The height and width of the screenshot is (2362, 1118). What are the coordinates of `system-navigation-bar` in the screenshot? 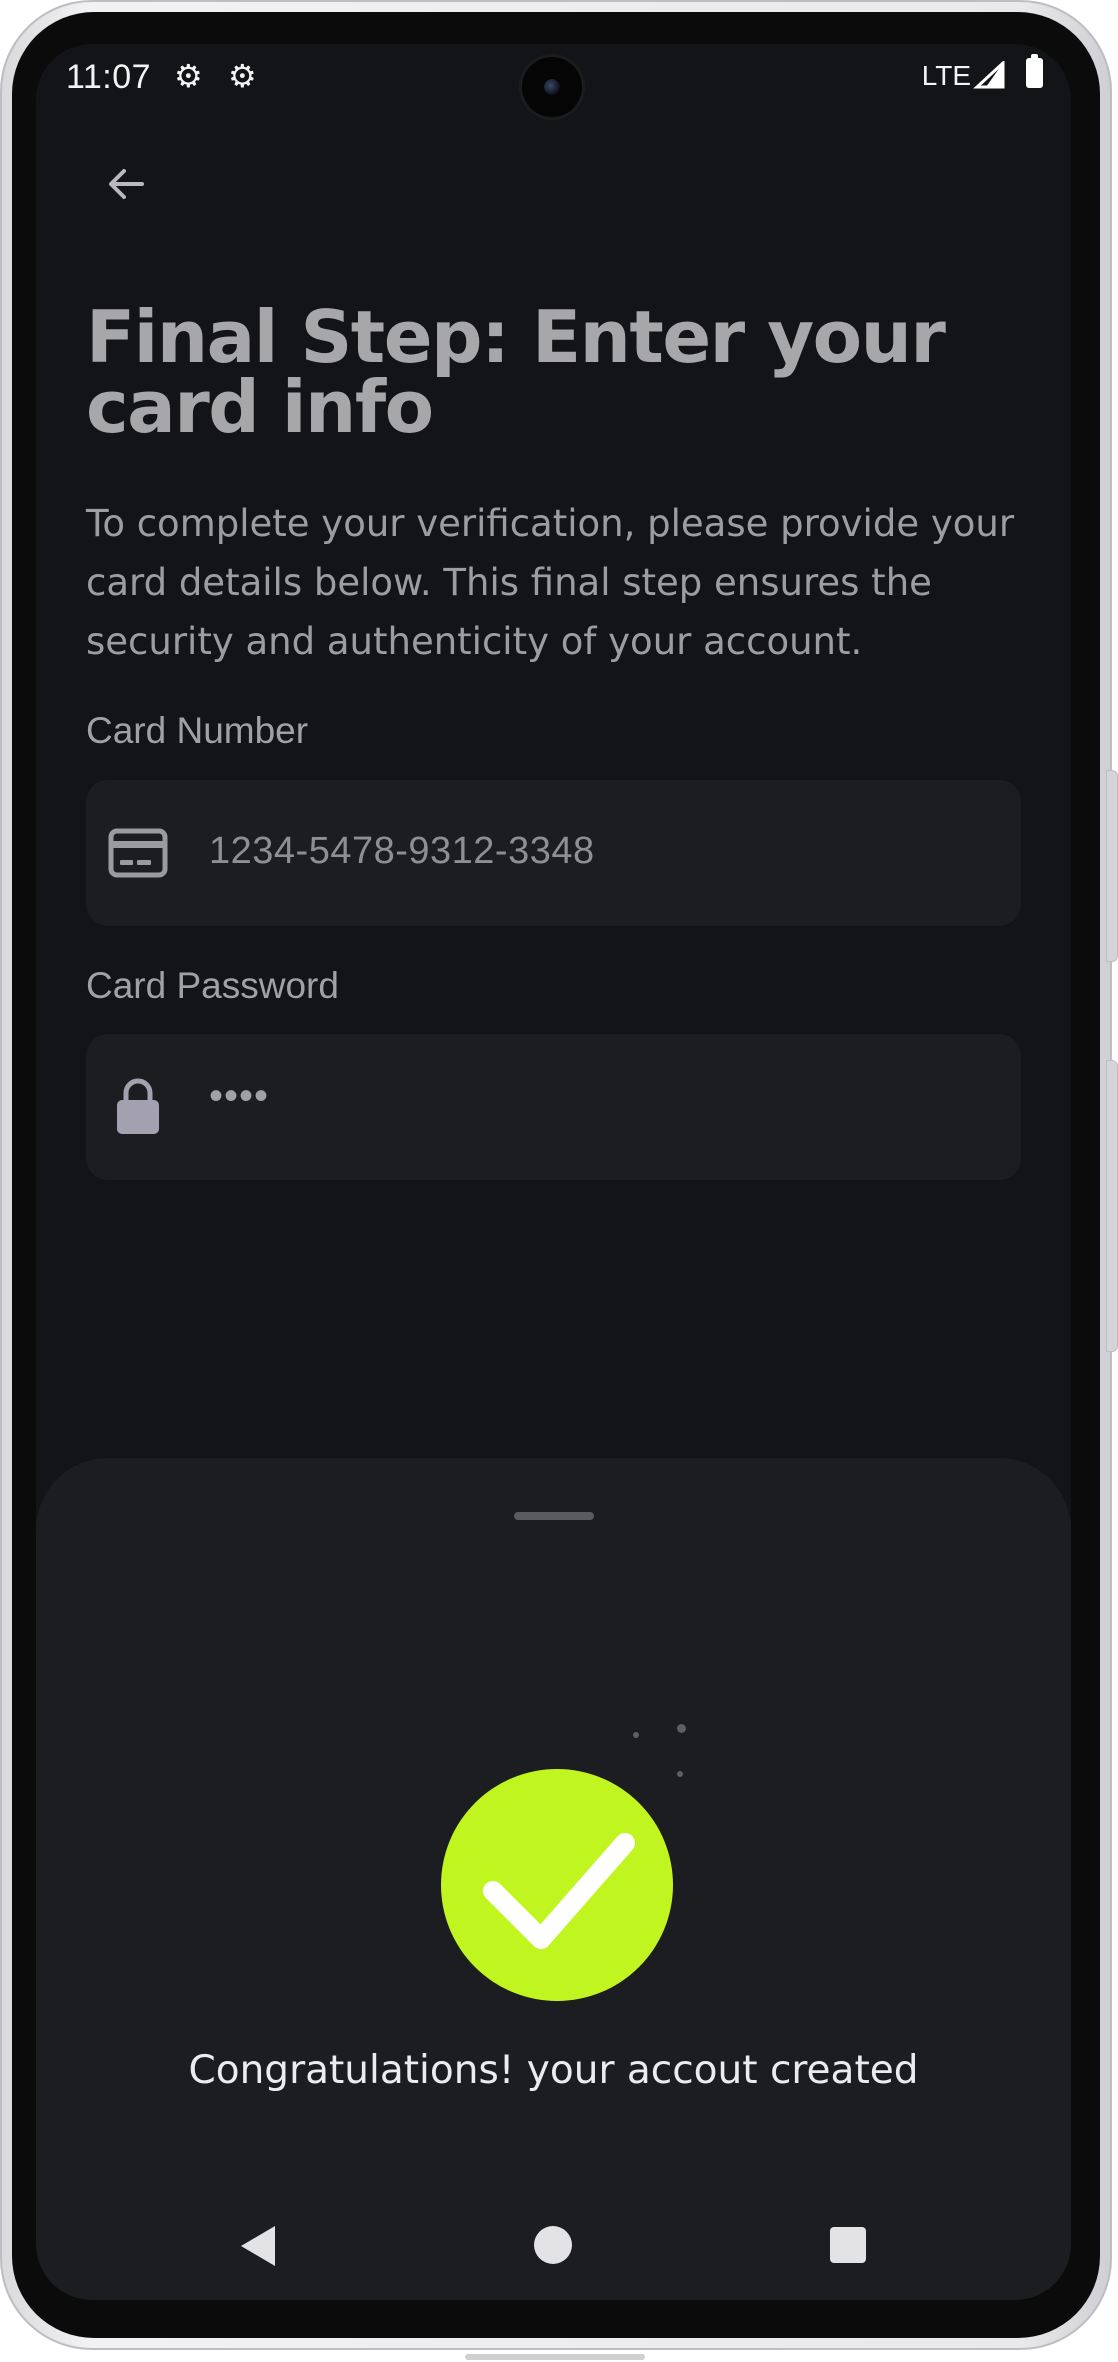 It's located at (553, 2250).